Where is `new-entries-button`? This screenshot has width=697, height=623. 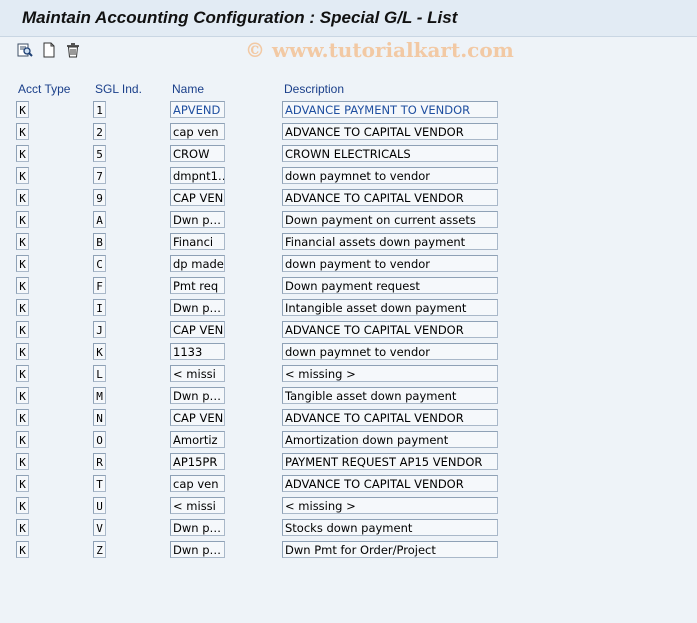 new-entries-button is located at coordinates (49, 50).